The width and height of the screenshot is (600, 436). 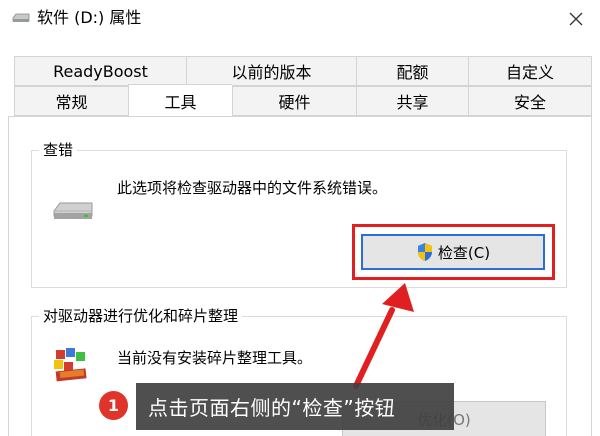 I want to click on optimize-title: 对驱动器进行优化和碎片整理, so click(x=141, y=316).